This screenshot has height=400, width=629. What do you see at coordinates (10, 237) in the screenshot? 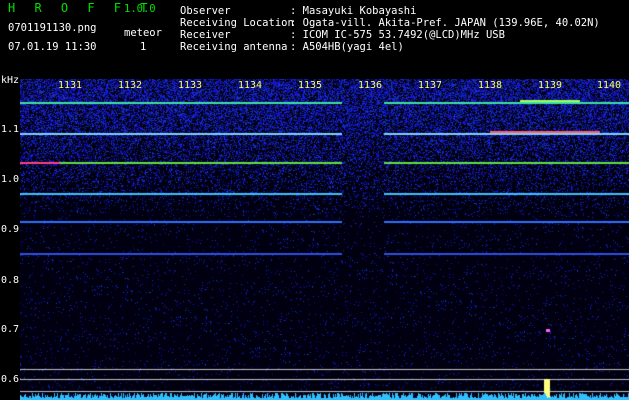
I see `y-axis: kHz 1.1 1.0 0.9 0.8 0.7 0.6` at bounding box center [10, 237].